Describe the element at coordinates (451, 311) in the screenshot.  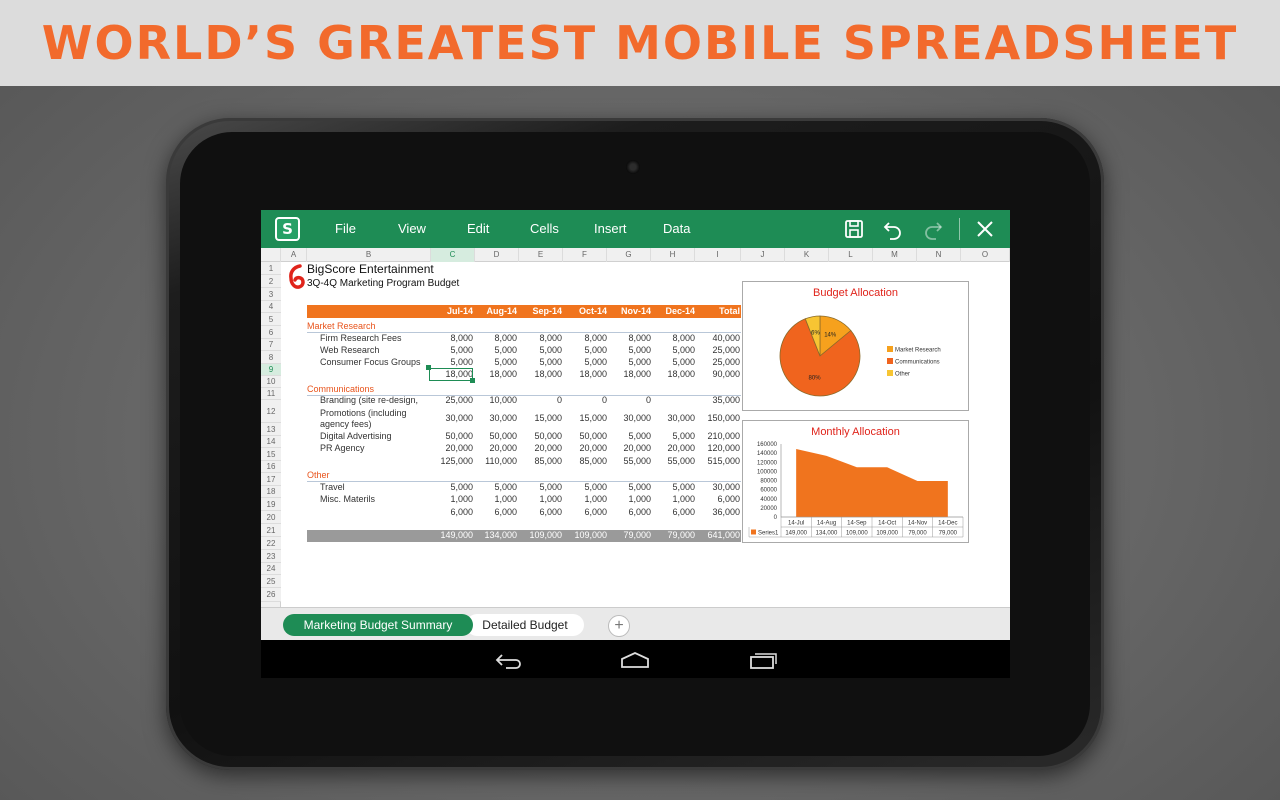
I see `month-header: Jul-14` at that location.